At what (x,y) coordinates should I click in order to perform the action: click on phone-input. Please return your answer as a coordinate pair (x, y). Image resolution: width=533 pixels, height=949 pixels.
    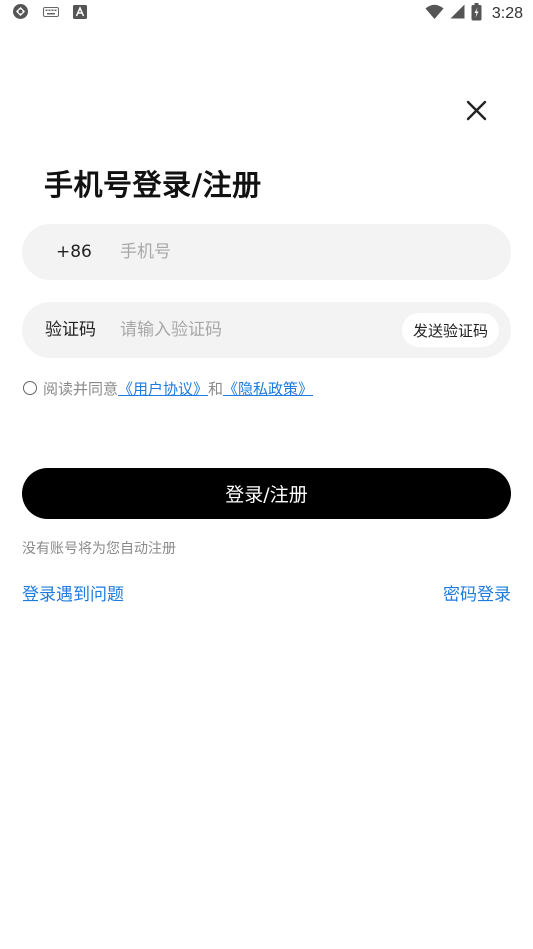
    Looking at the image, I should click on (255, 252).